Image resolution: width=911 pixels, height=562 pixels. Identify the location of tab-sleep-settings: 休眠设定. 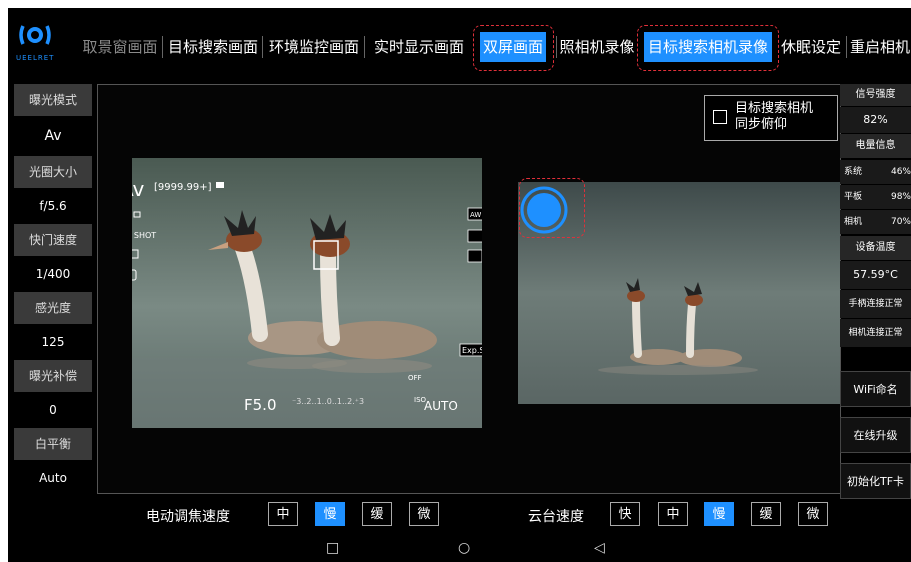
(811, 47).